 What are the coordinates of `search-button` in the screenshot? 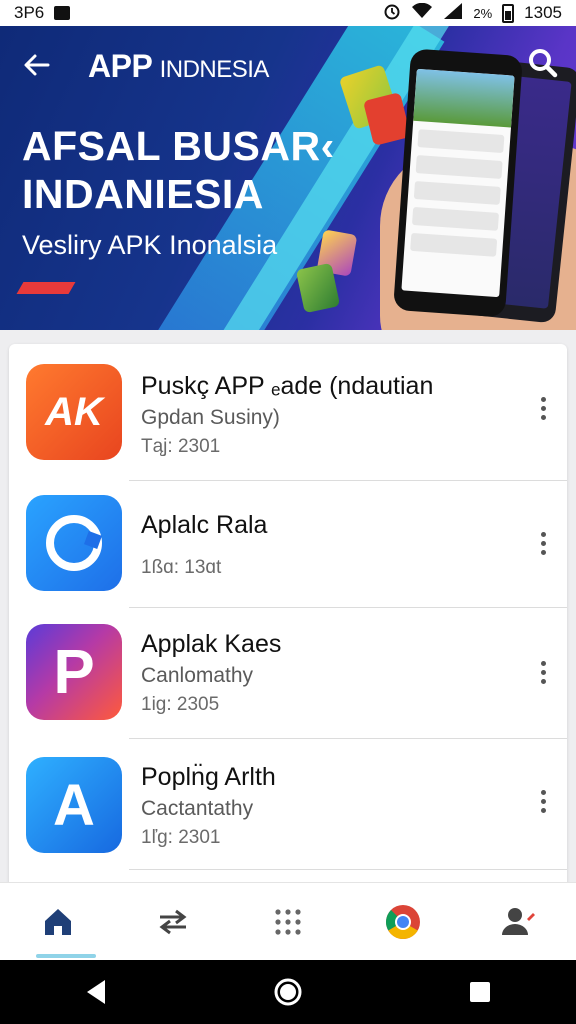 It's located at (543, 63).